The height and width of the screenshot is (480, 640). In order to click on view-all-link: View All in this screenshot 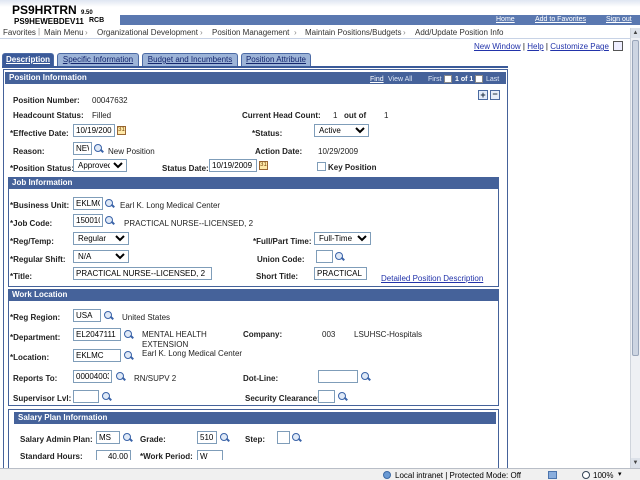, I will do `click(400, 79)`.